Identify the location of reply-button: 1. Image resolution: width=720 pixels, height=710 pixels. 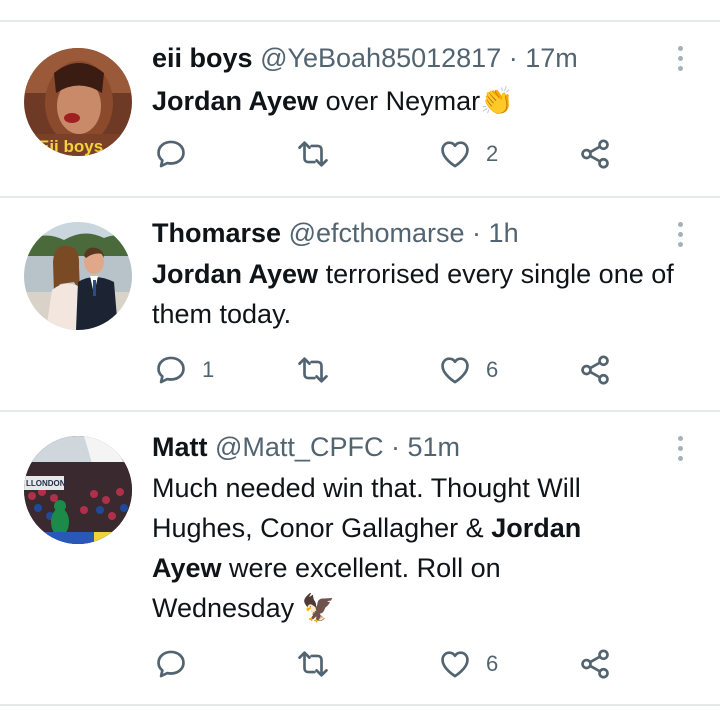
(184, 370).